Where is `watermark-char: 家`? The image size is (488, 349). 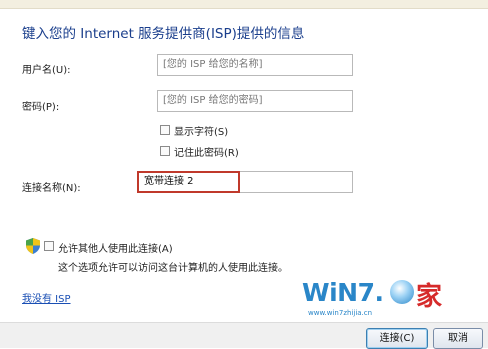 watermark-char: 家 is located at coordinates (429, 297).